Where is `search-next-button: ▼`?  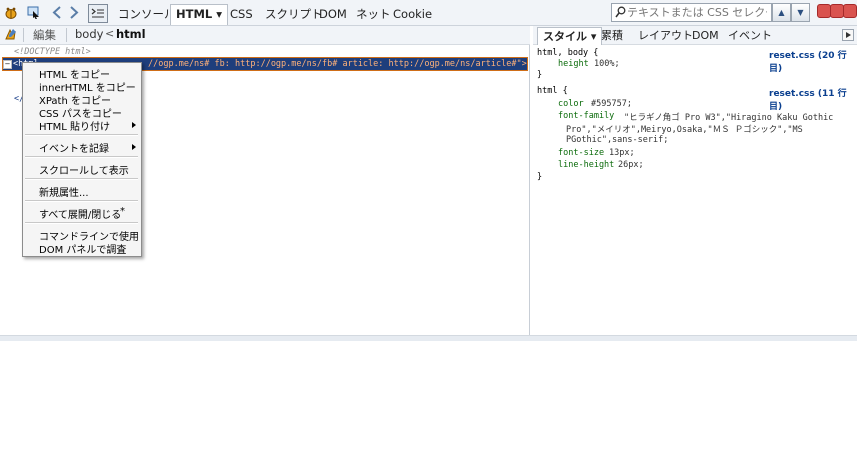 search-next-button: ▼ is located at coordinates (800, 12).